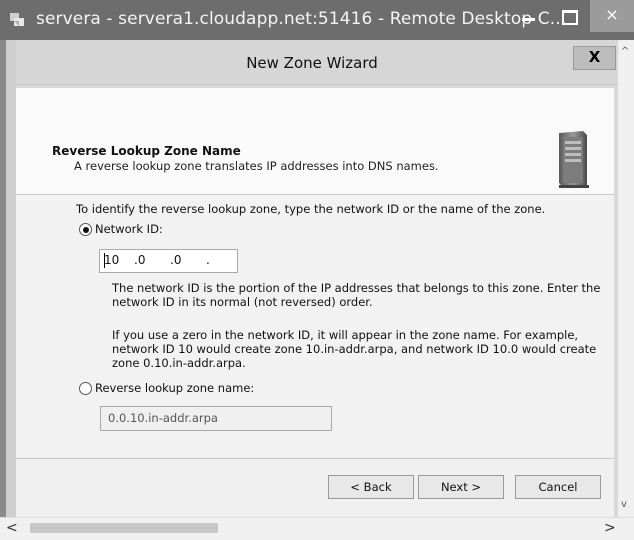 The height and width of the screenshot is (540, 634). Describe the element at coordinates (315, 487) in the screenshot. I see `wizard-footer: < Back Next > Cancel` at that location.